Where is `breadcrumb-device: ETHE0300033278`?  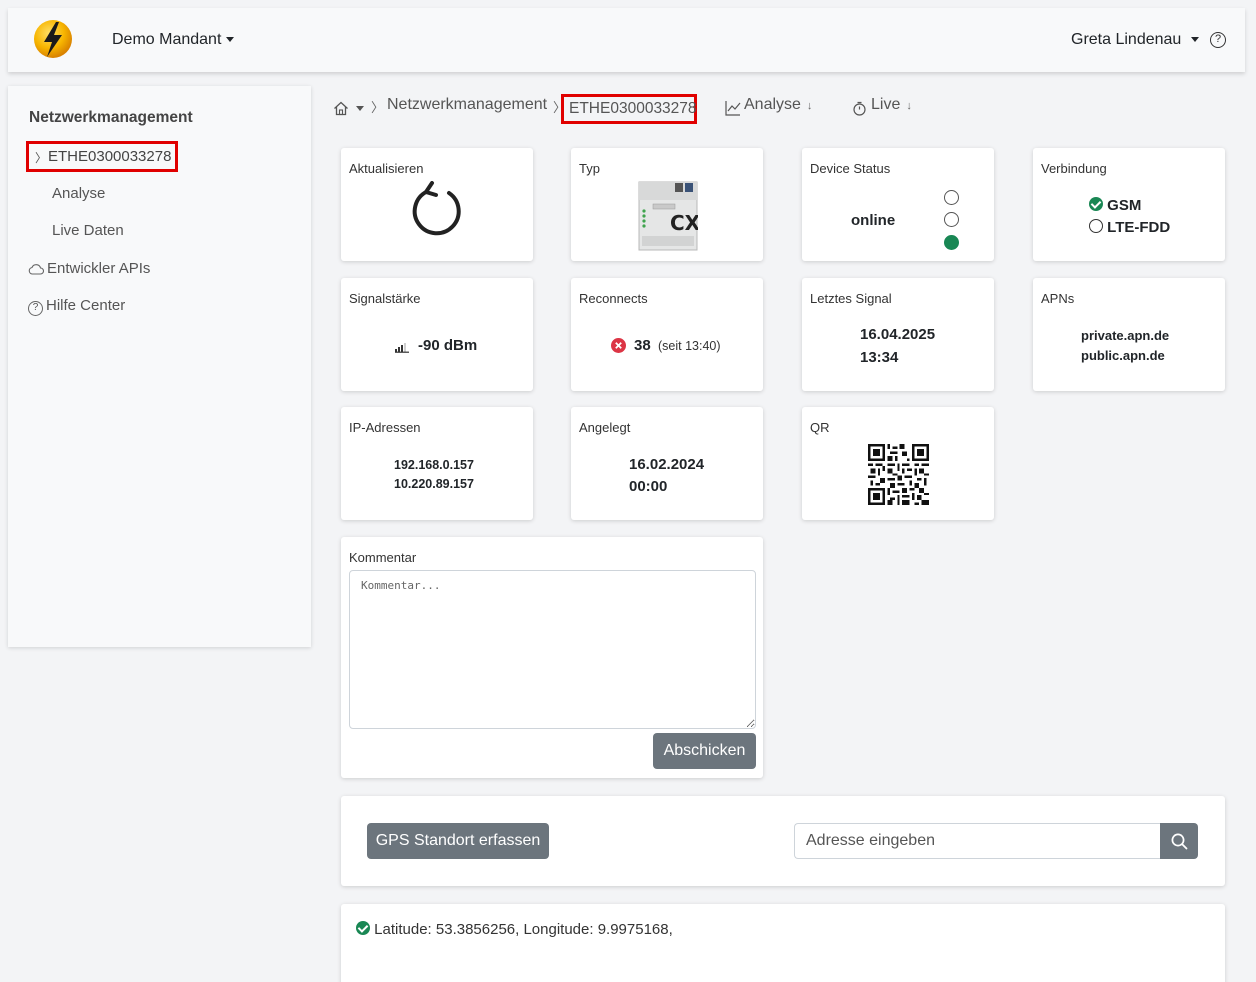
breadcrumb-device: ETHE0300033278 is located at coordinates (629, 109).